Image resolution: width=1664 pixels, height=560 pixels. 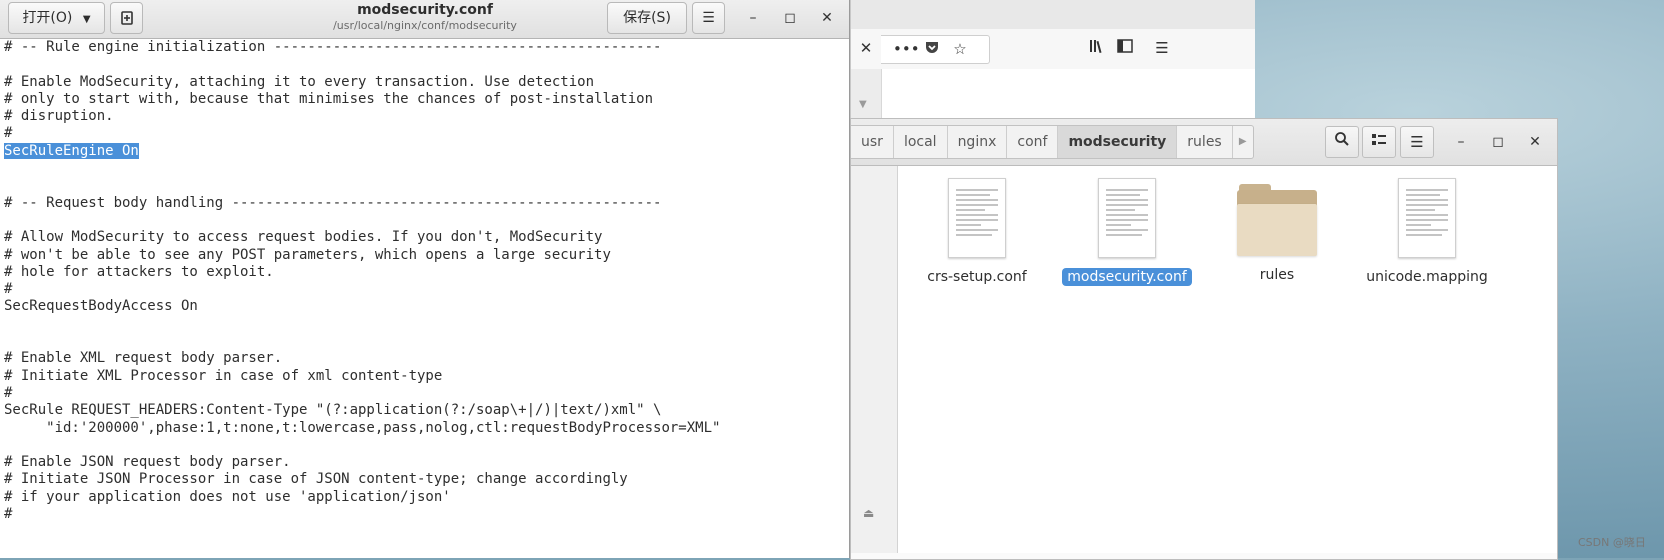 I want to click on file-name: modsecurity.conf, so click(x=1127, y=277).